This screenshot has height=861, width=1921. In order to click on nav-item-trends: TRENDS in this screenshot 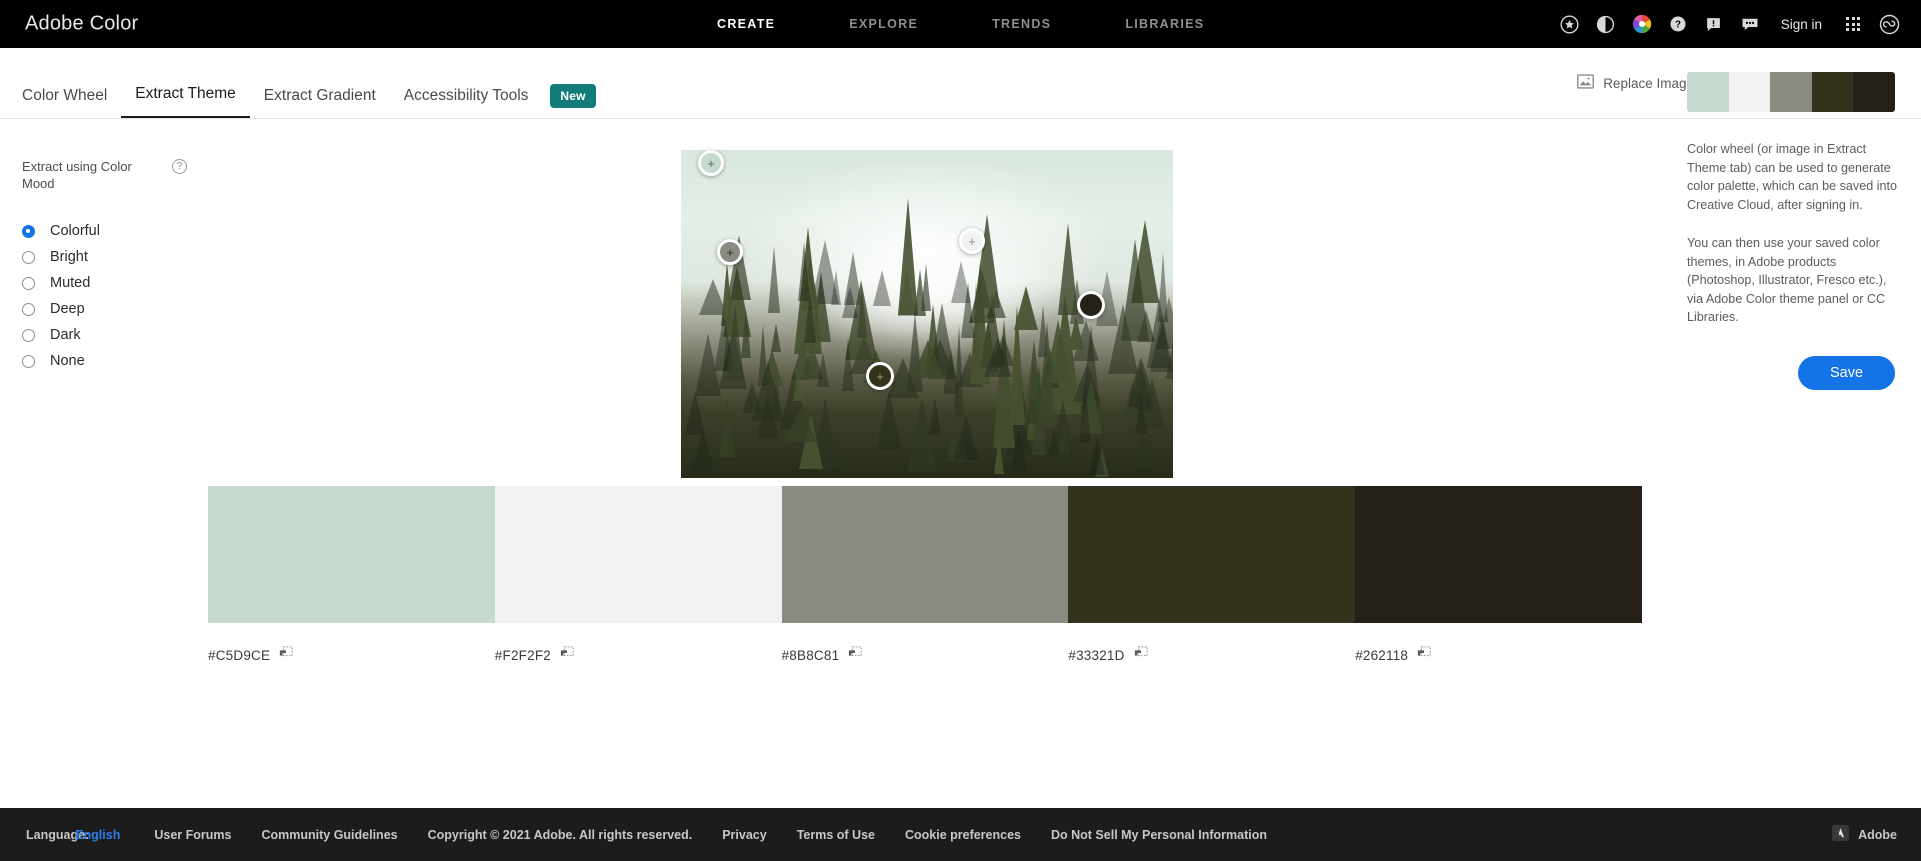, I will do `click(1021, 24)`.